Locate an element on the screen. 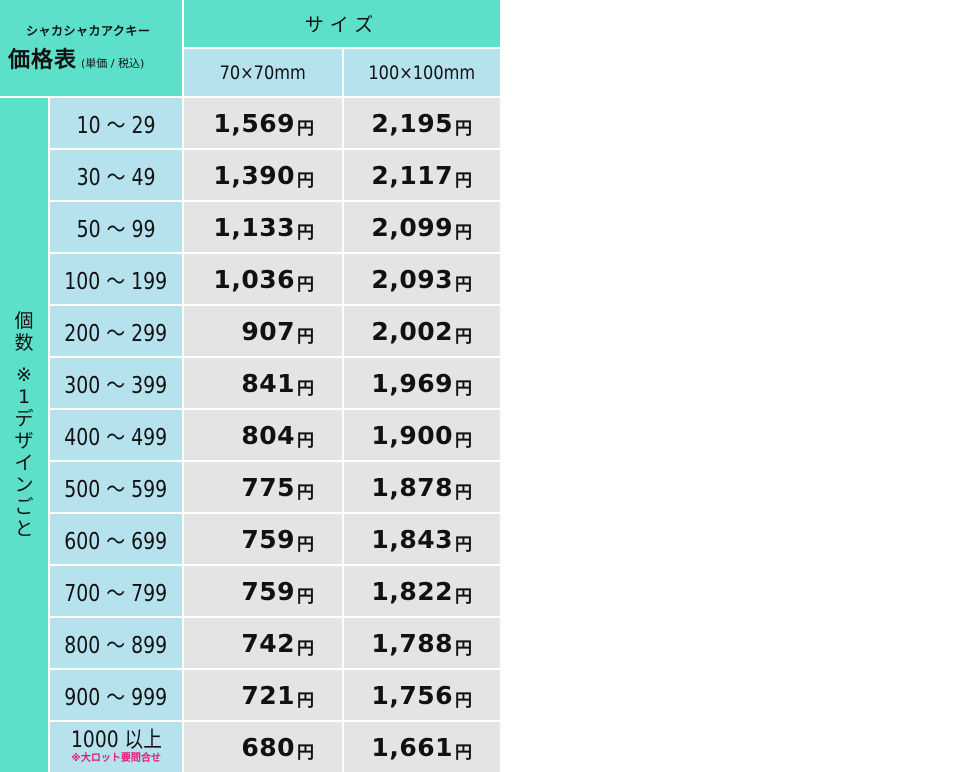 The image size is (971, 772). price-value: 1,036 is located at coordinates (254, 279).